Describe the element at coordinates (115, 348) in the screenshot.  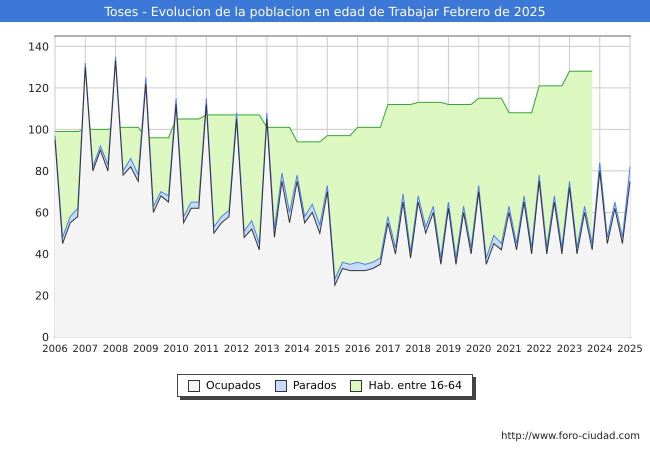
I see `x-tick-label: 2008` at that location.